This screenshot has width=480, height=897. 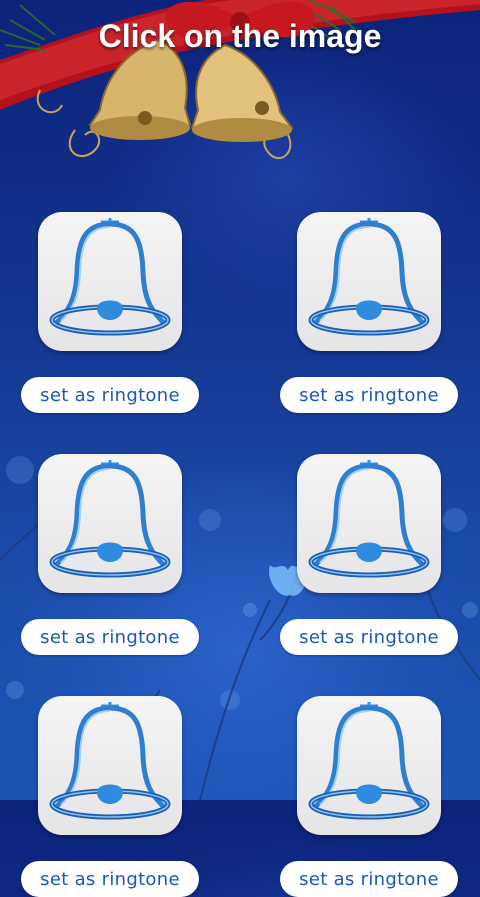 What do you see at coordinates (110, 879) in the screenshot?
I see `set-as-ringtone-button-5: set as ringtone` at bounding box center [110, 879].